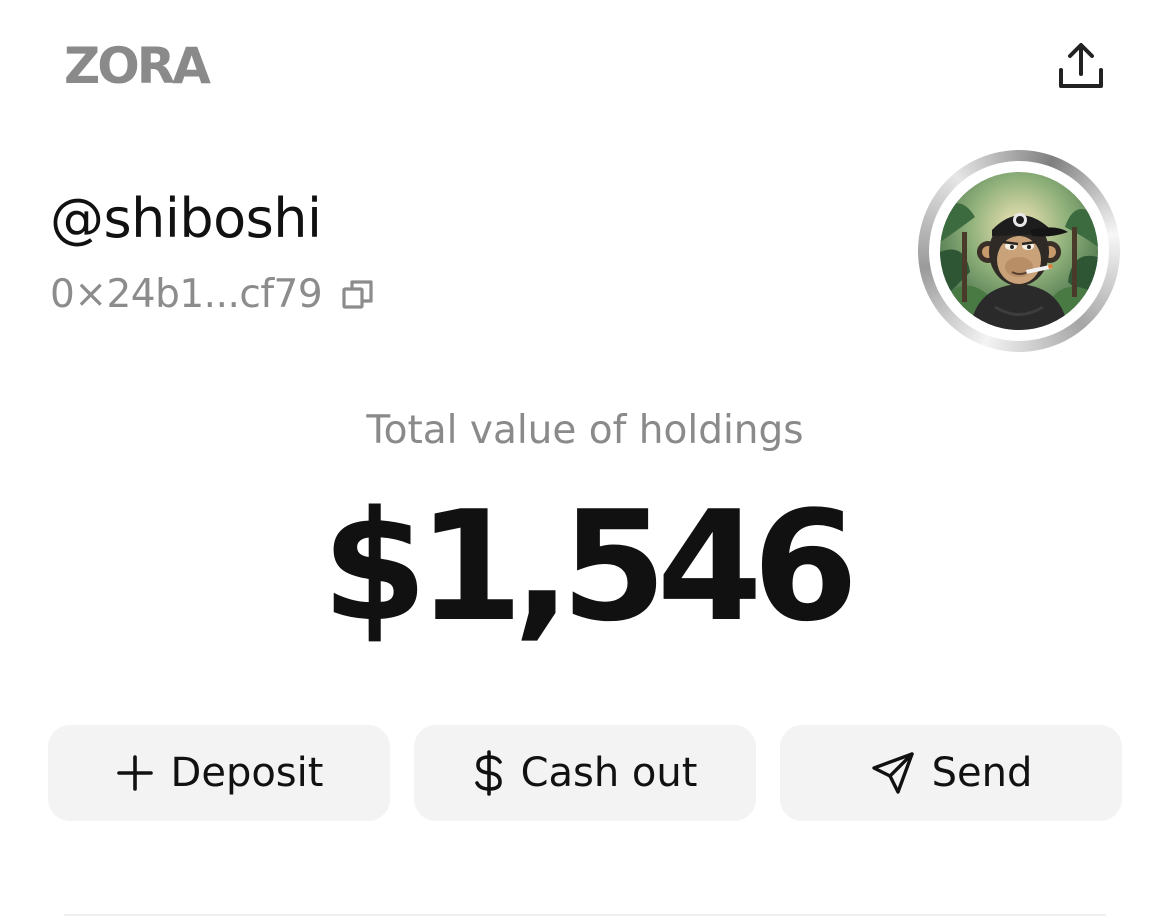 The width and height of the screenshot is (1170, 919). I want to click on zora-logo: ZORA, so click(137, 66).